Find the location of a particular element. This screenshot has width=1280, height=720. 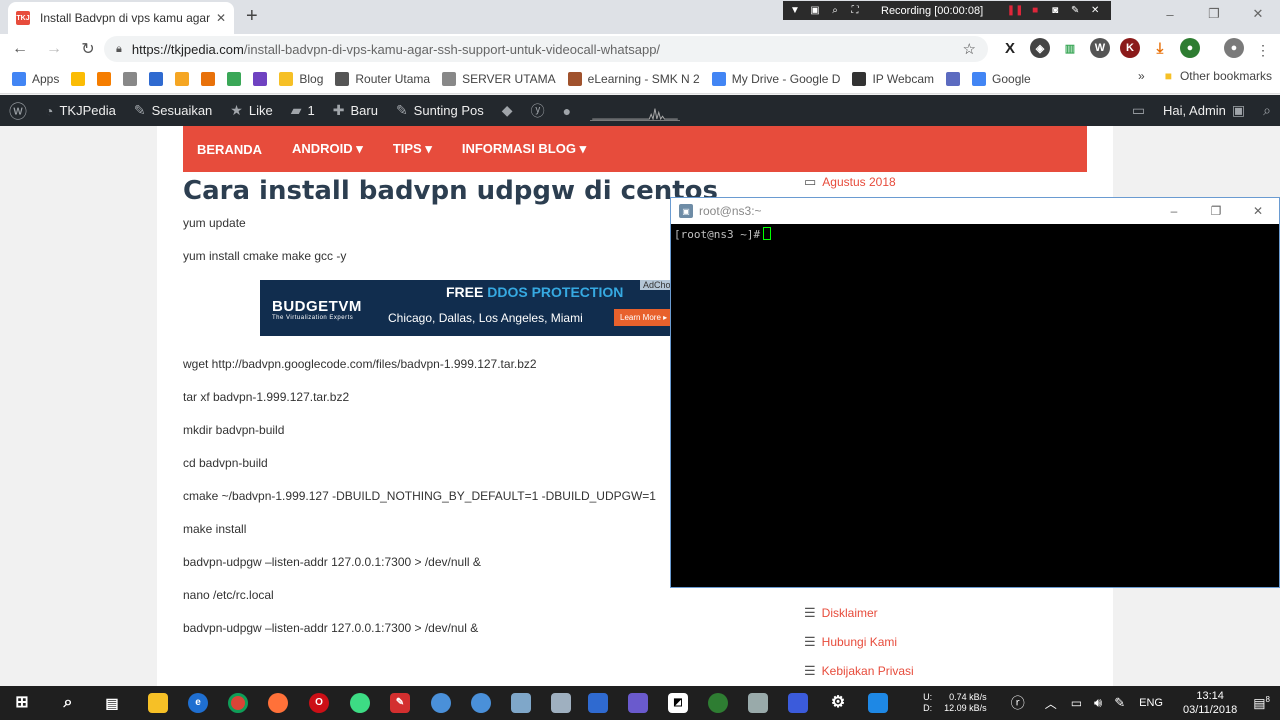

profile-avatar: ● is located at coordinates (1234, 48).